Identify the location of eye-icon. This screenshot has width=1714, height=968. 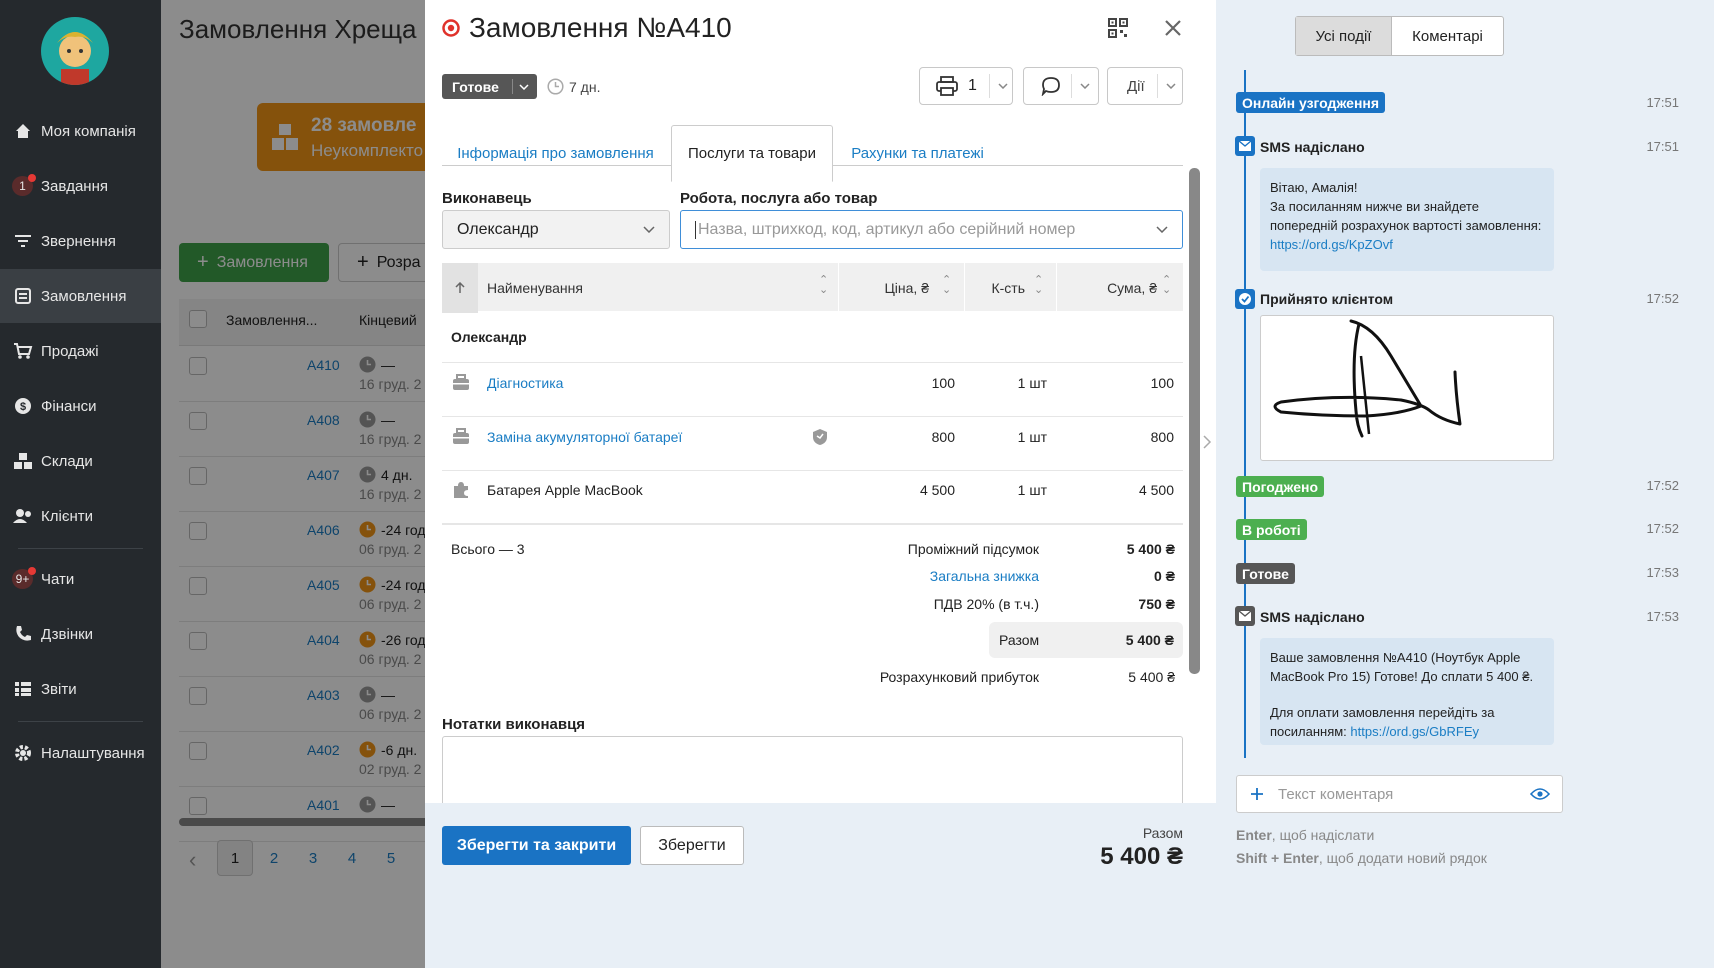
(1540, 794).